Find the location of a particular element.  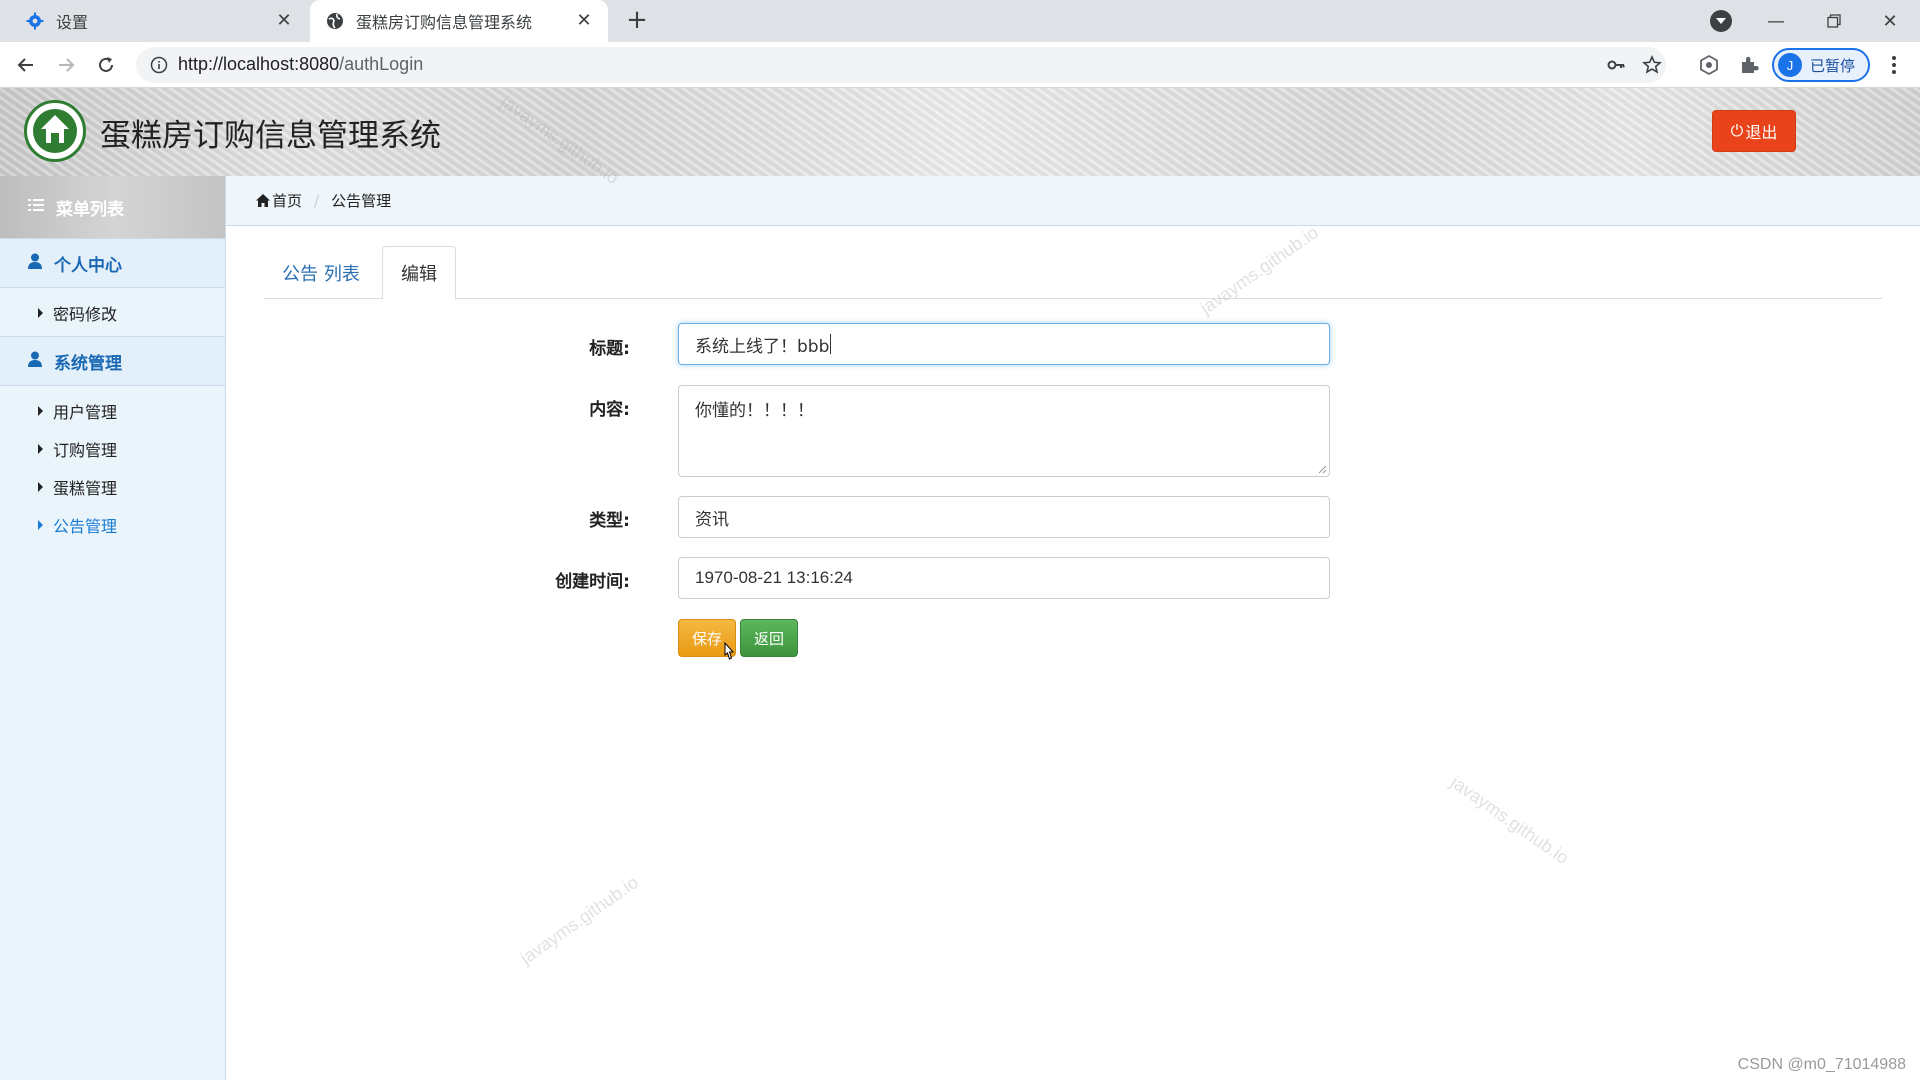

browser-tab-settings: 设置 ✕ is located at coordinates (159, 21).